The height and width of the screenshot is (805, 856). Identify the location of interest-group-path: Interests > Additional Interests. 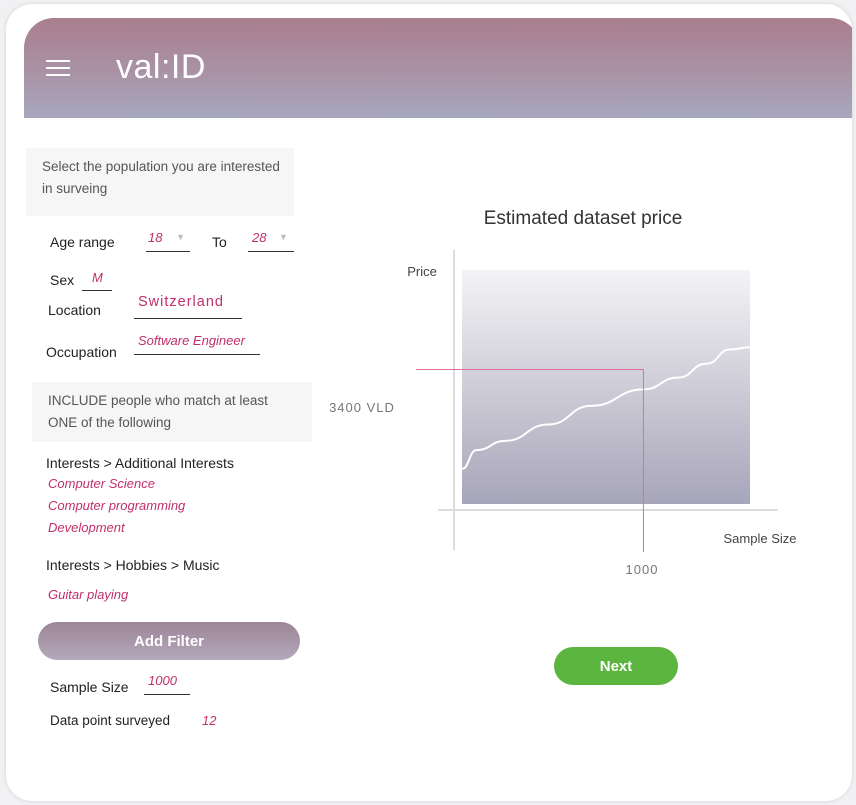
(140, 463).